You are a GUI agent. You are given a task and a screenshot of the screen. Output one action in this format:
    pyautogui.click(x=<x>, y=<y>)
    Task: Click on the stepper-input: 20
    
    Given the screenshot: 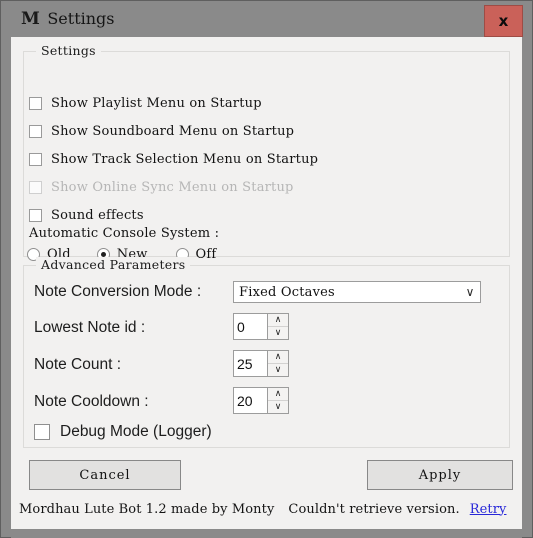 What is the action you would take?
    pyautogui.click(x=250, y=400)
    